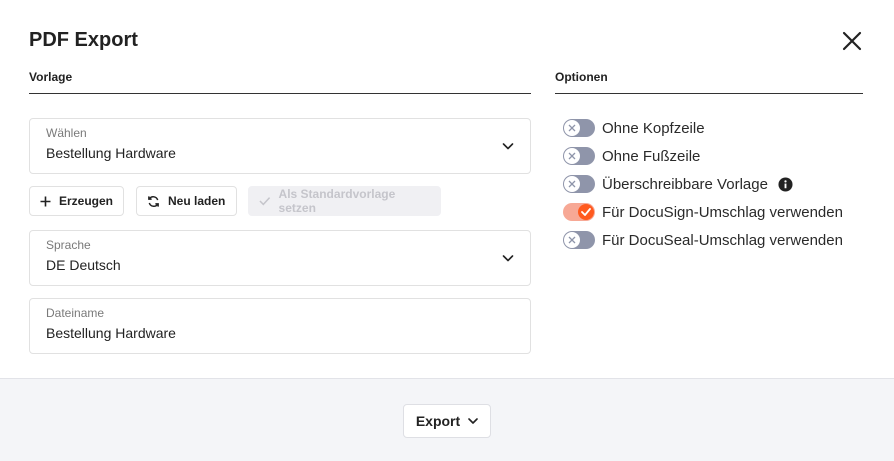 The image size is (894, 461). Describe the element at coordinates (785, 184) in the screenshot. I see `info-icon` at that location.